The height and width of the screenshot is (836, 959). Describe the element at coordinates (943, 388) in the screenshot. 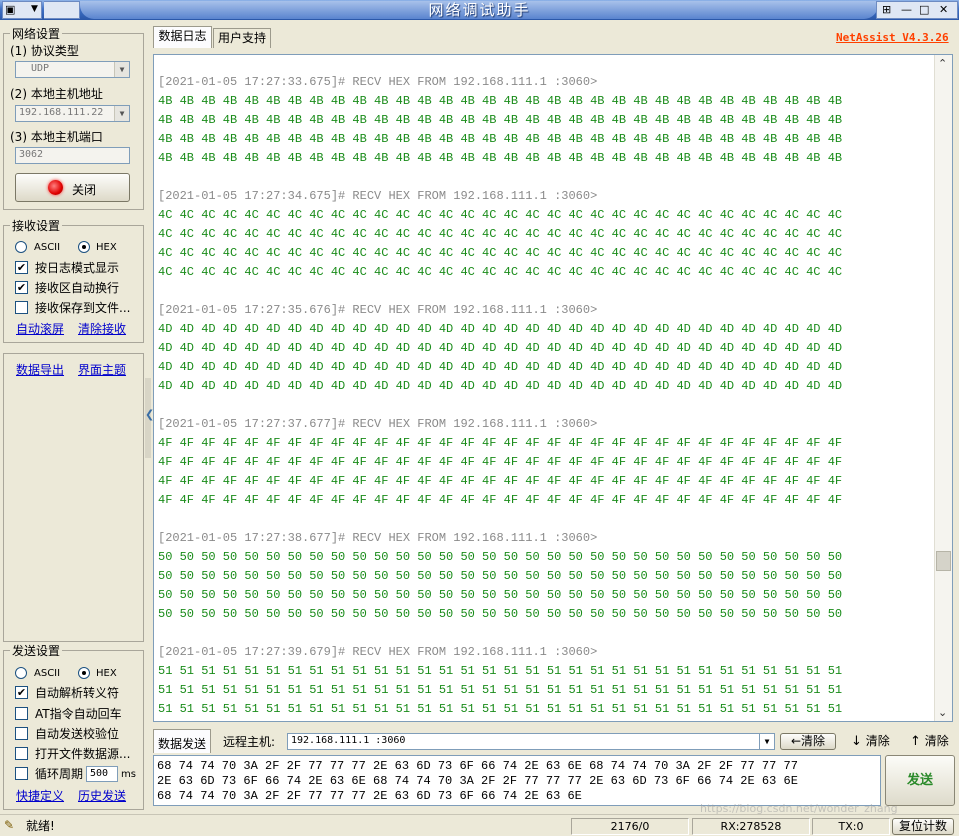

I see `log-scrollbar: ⌃ ⌄` at that location.